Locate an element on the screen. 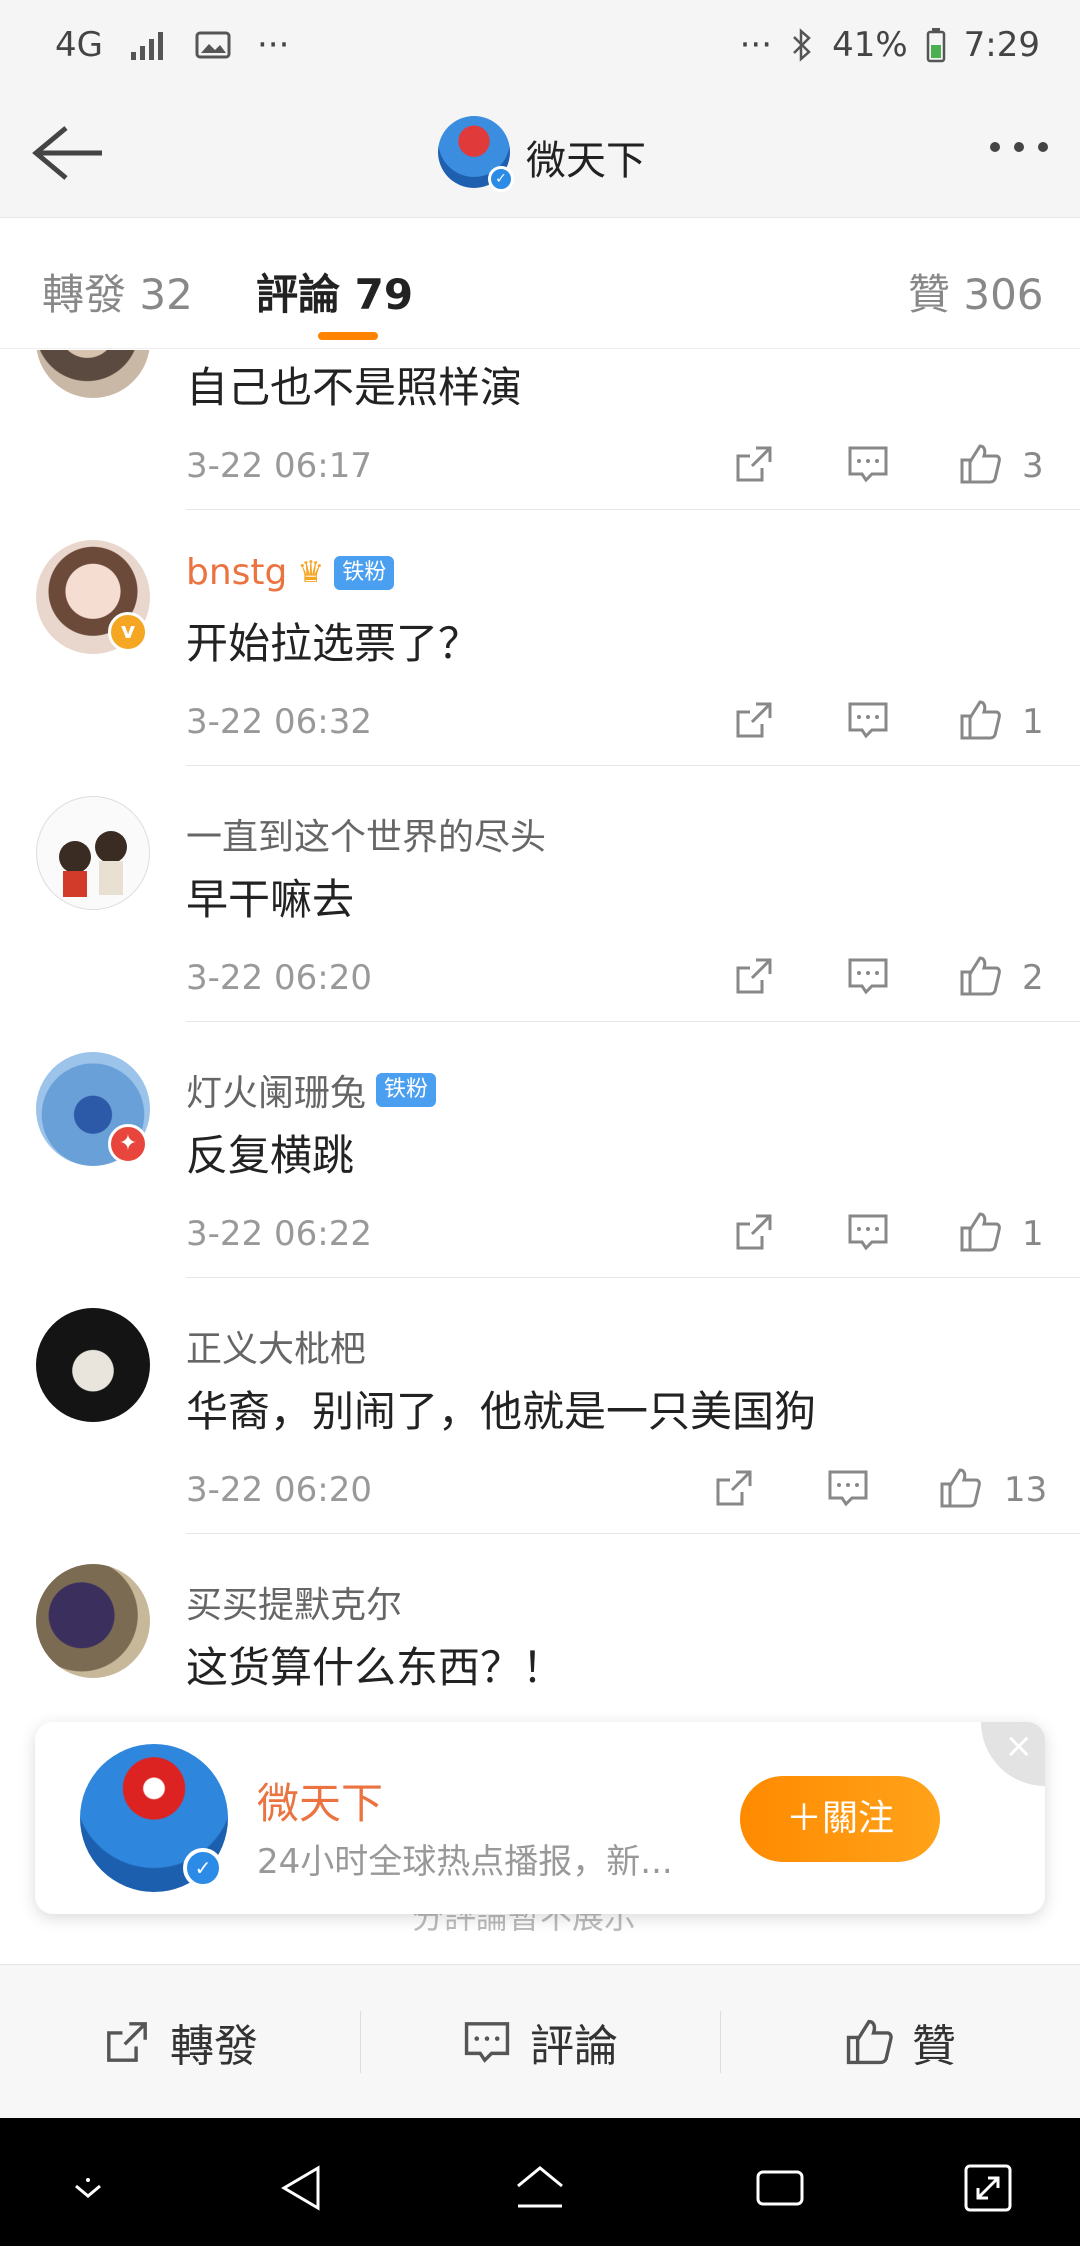 The image size is (1080, 2246). account-name: 微天下 is located at coordinates (320, 1800).